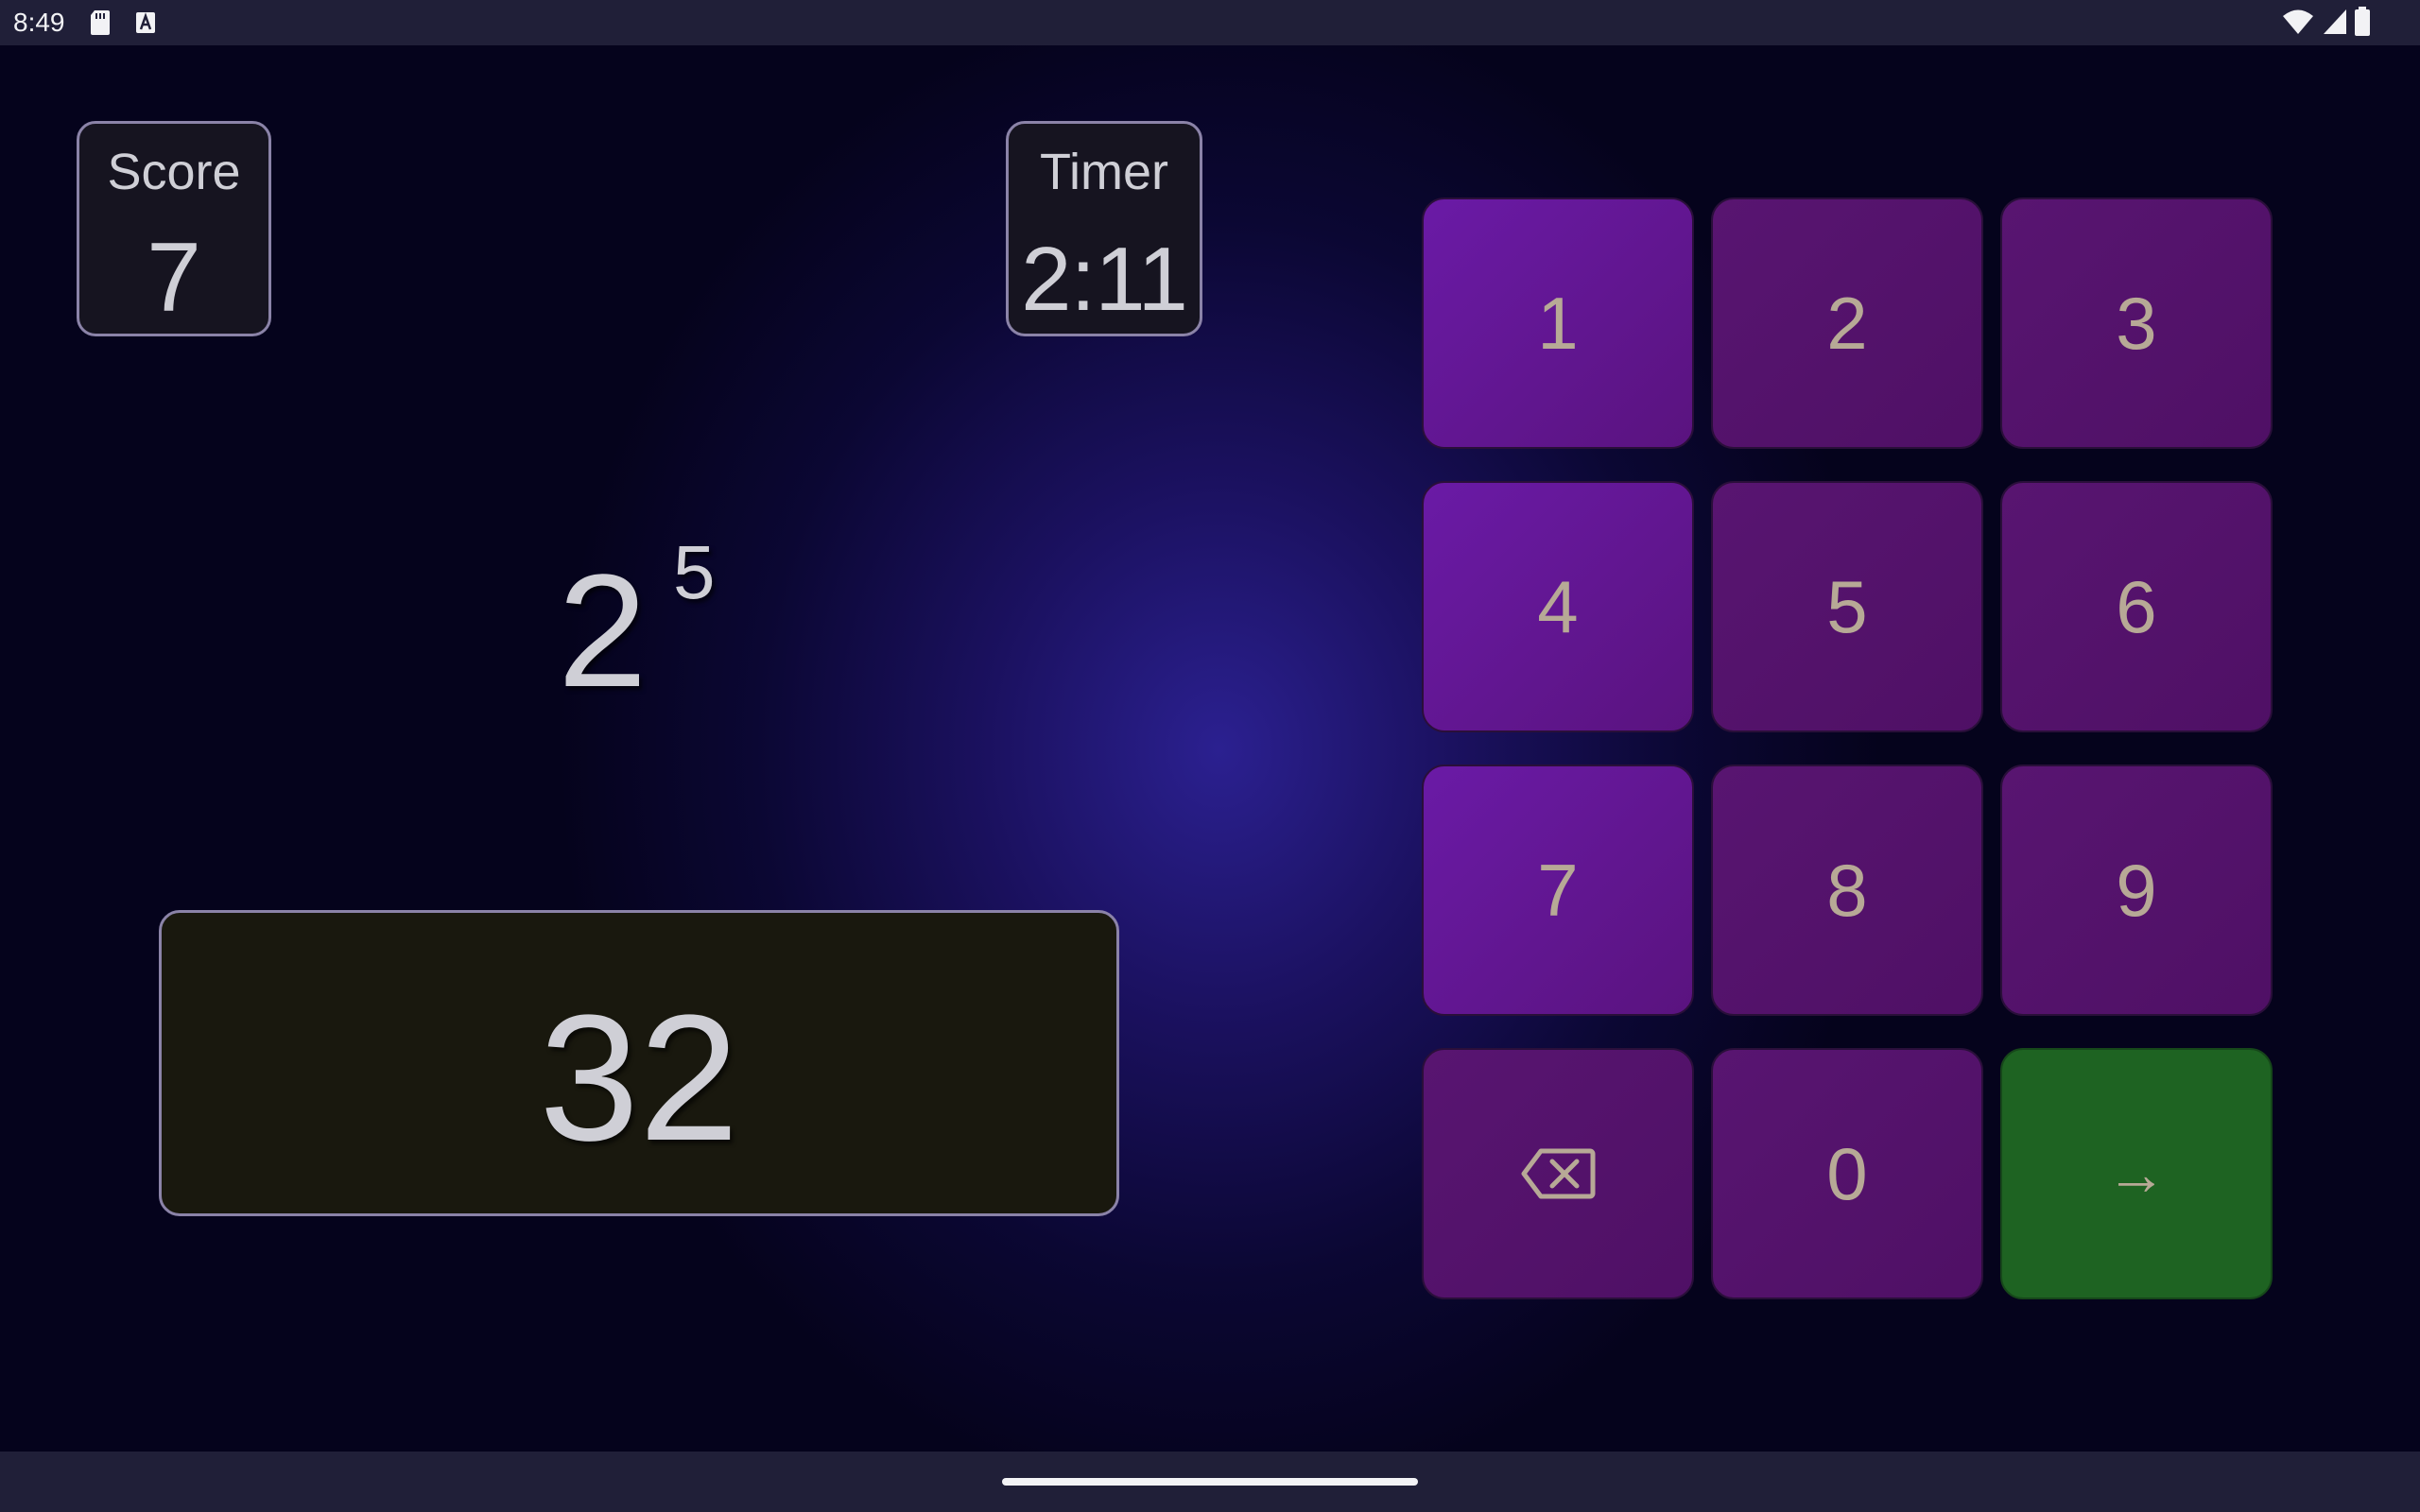  Describe the element at coordinates (2298, 24) in the screenshot. I see `wifi-icon` at that location.